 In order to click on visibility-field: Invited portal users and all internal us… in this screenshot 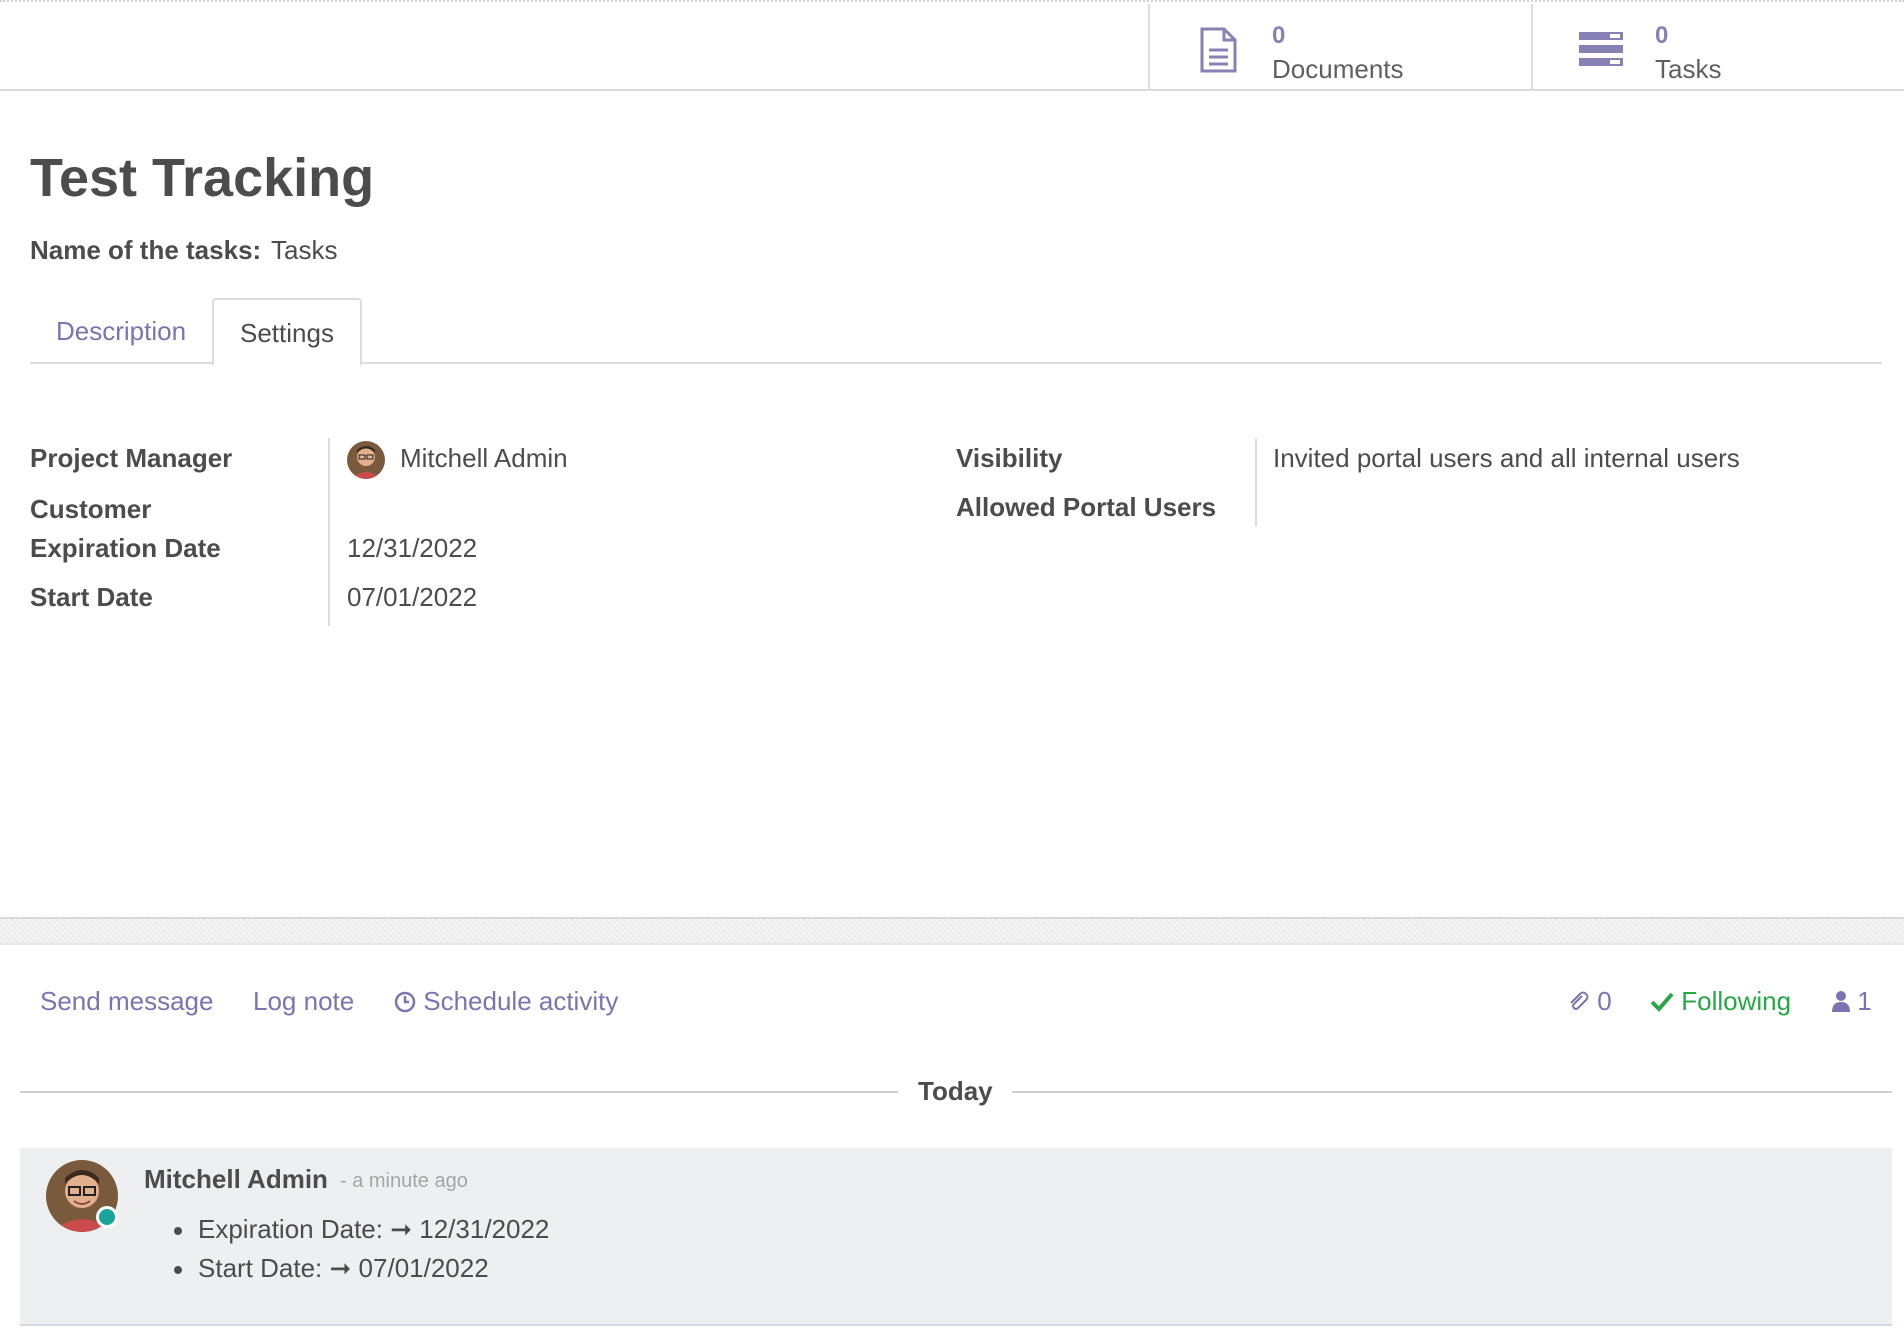, I will do `click(1506, 458)`.